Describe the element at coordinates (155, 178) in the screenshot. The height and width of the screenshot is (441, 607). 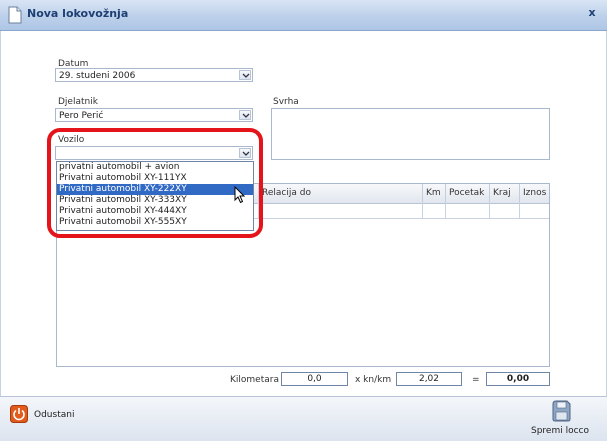
I see `list-item: Privatni automobil XY-111YX` at that location.